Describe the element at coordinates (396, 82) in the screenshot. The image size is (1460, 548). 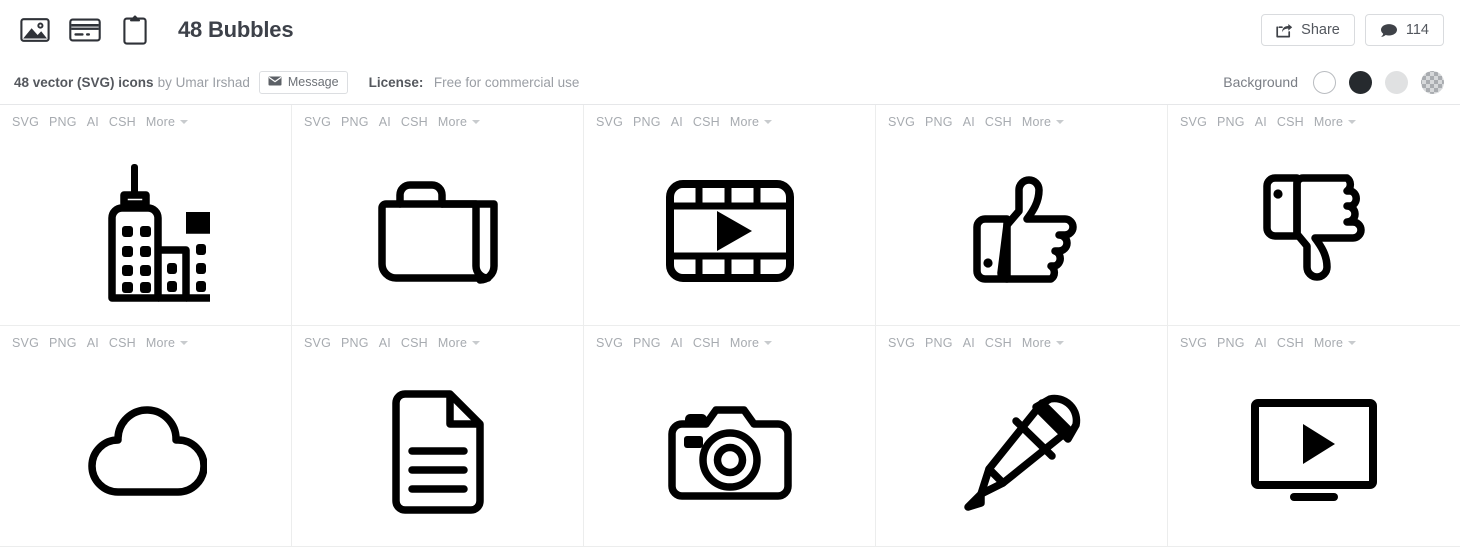
I see `license-label: License:` at that location.